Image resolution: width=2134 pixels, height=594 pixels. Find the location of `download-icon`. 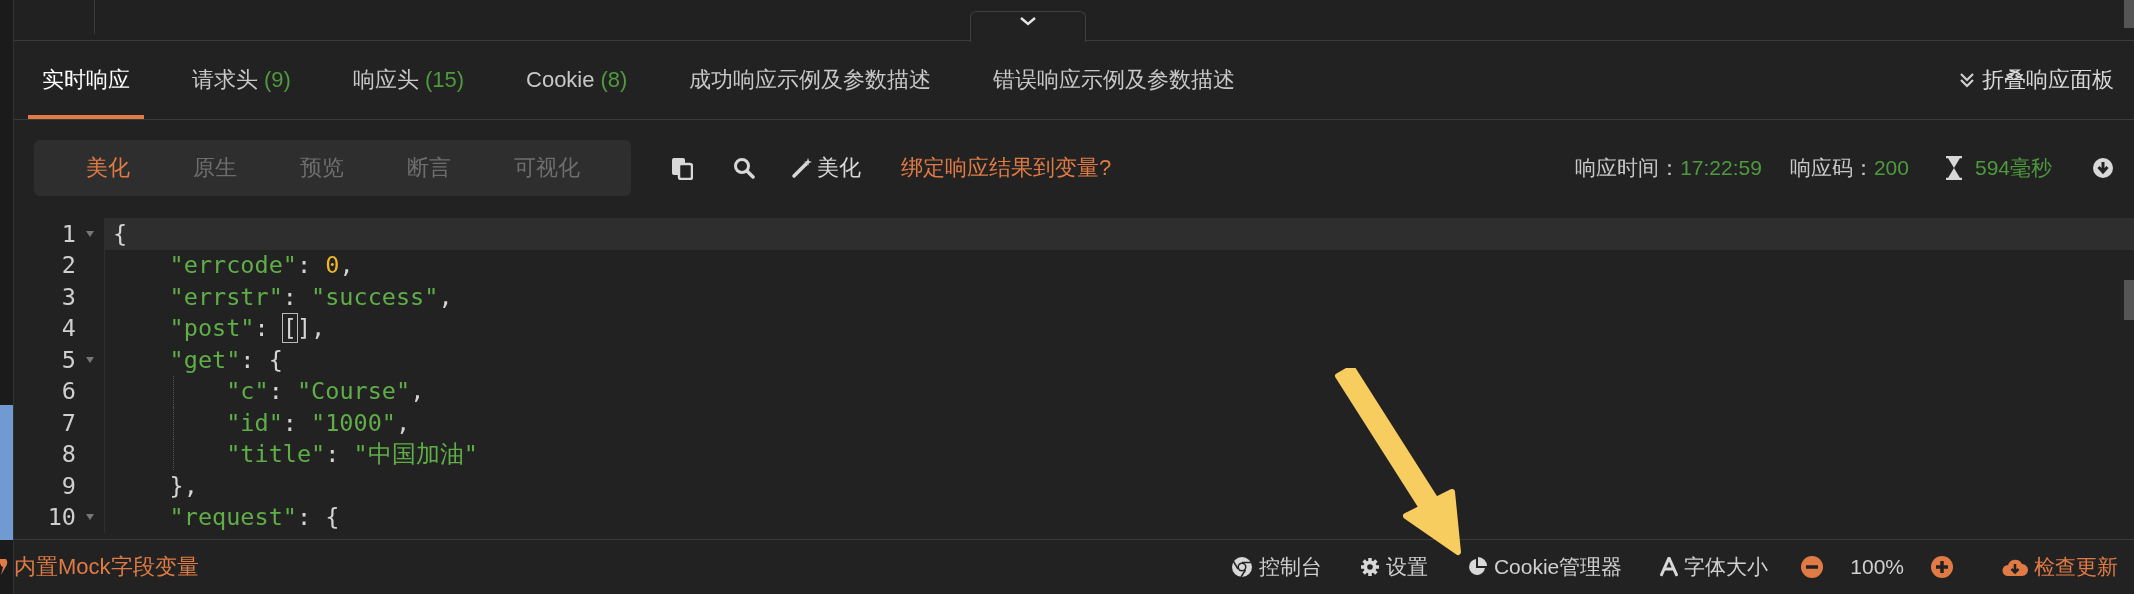

download-icon is located at coordinates (2103, 168).